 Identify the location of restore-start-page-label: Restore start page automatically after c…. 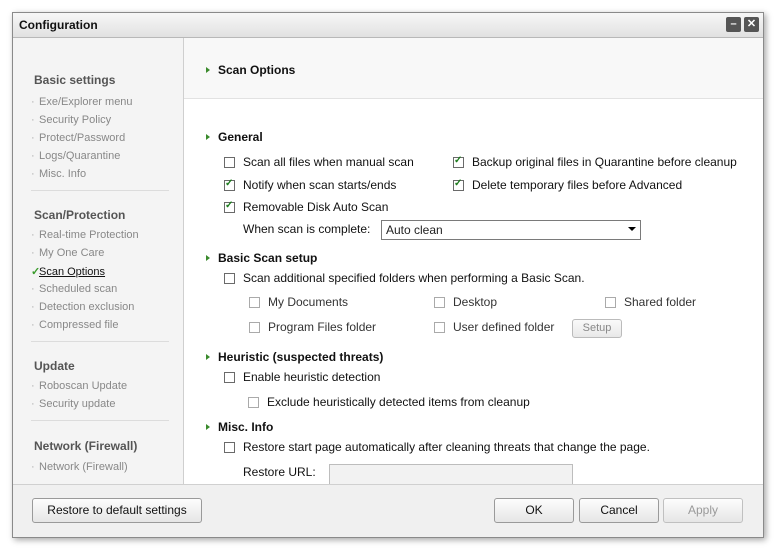
(446, 447).